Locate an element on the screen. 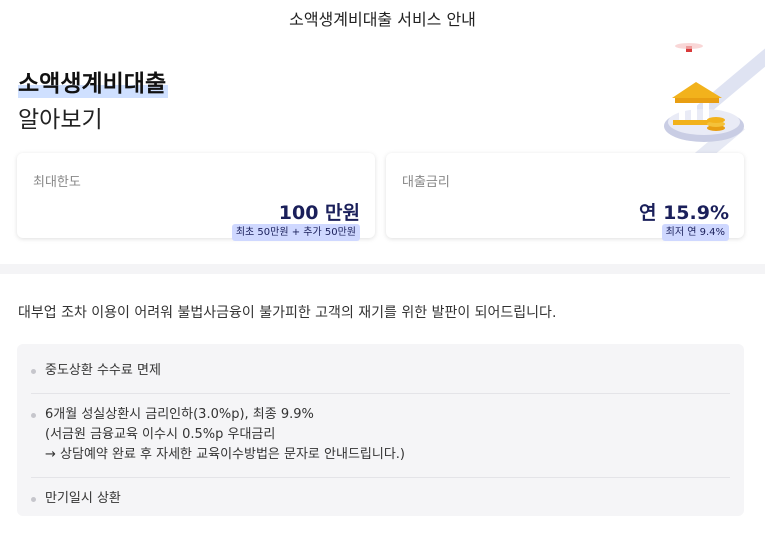 This screenshot has width=765, height=544. benefit-text: 중도상환 수수료 면제 is located at coordinates (103, 371).